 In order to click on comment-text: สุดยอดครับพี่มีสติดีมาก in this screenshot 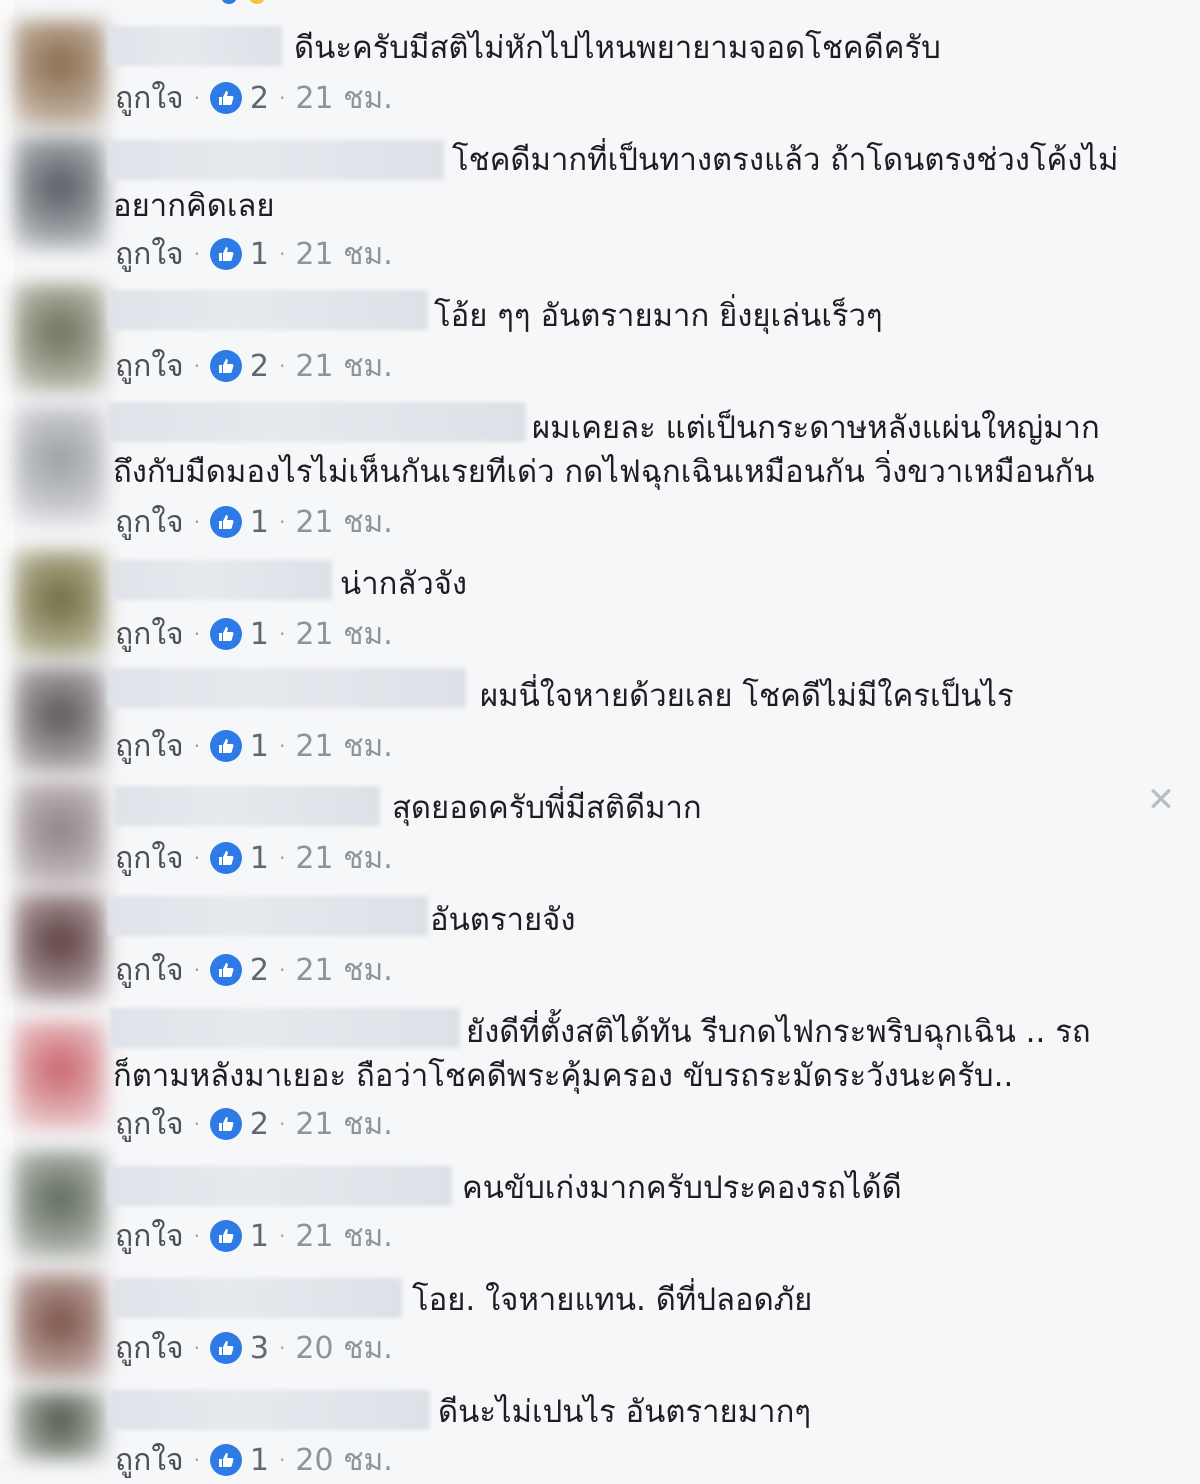, I will do `click(547, 808)`.